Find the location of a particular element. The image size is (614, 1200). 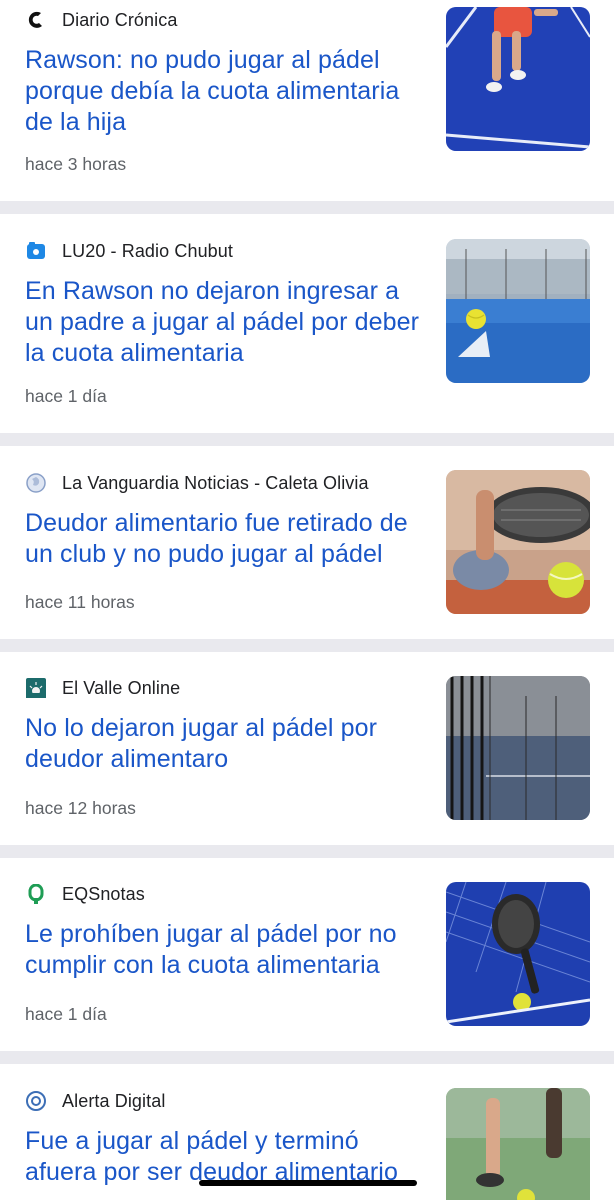

home-indicator is located at coordinates (308, 1183).